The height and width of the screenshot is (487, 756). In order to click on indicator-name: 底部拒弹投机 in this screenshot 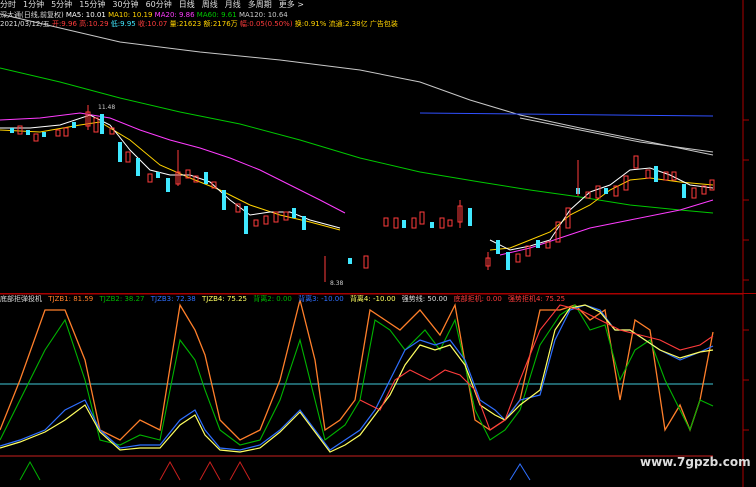, I will do `click(21, 299)`.